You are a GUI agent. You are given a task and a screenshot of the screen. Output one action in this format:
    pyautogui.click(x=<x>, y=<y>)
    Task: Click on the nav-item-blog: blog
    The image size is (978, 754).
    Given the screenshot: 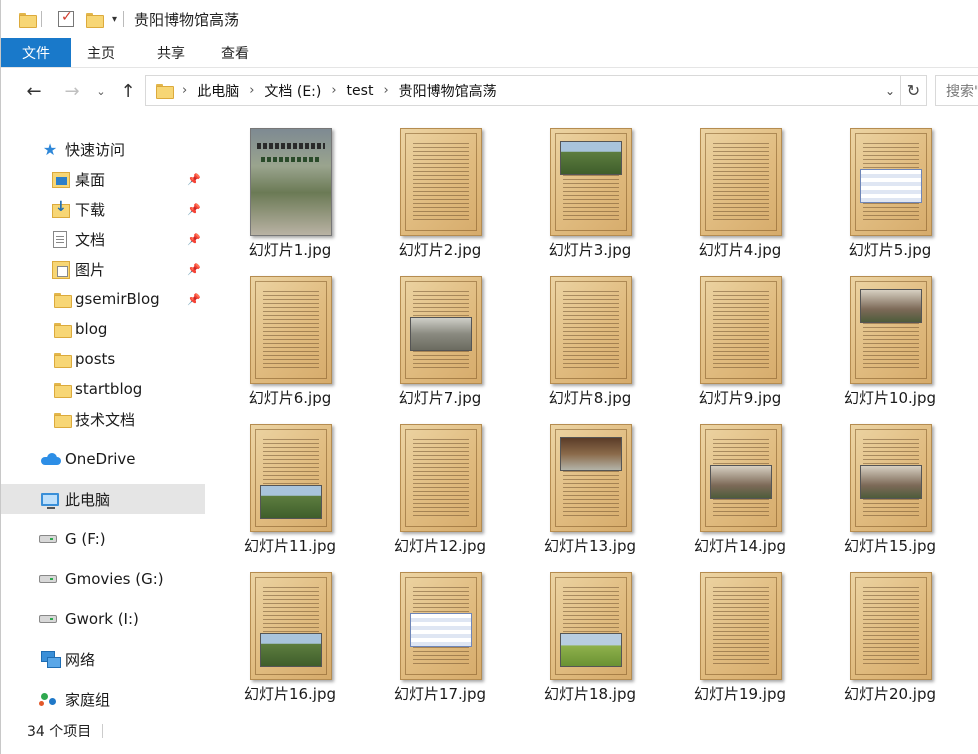 What is the action you would take?
    pyautogui.click(x=103, y=329)
    